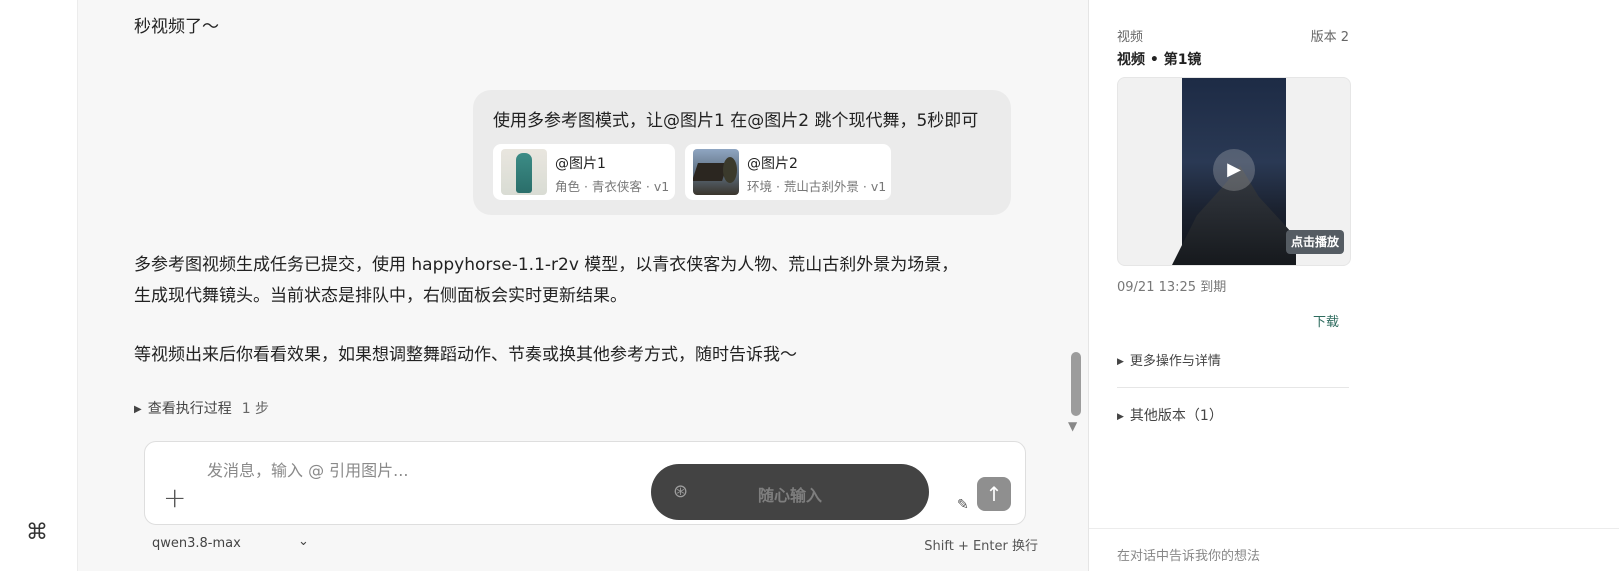 This screenshot has height=571, width=1619. I want to click on execution-label: 查看执行过程, so click(189, 409).